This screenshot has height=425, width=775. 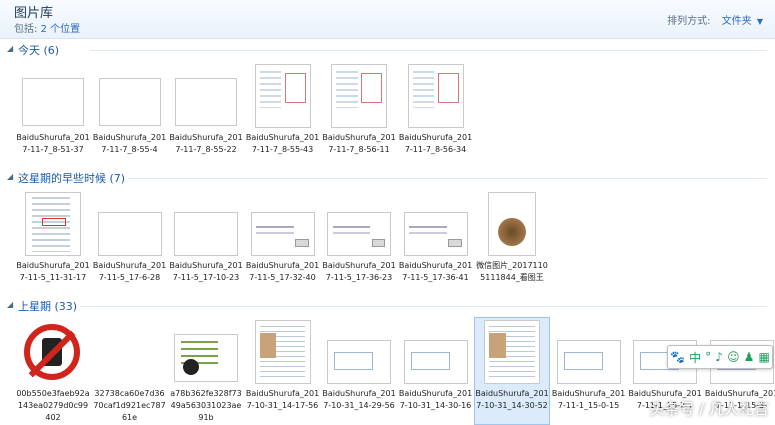 I want to click on thumbnail-item: BaiduShurufa_2017-11-5_17-36-41, so click(x=436, y=243).